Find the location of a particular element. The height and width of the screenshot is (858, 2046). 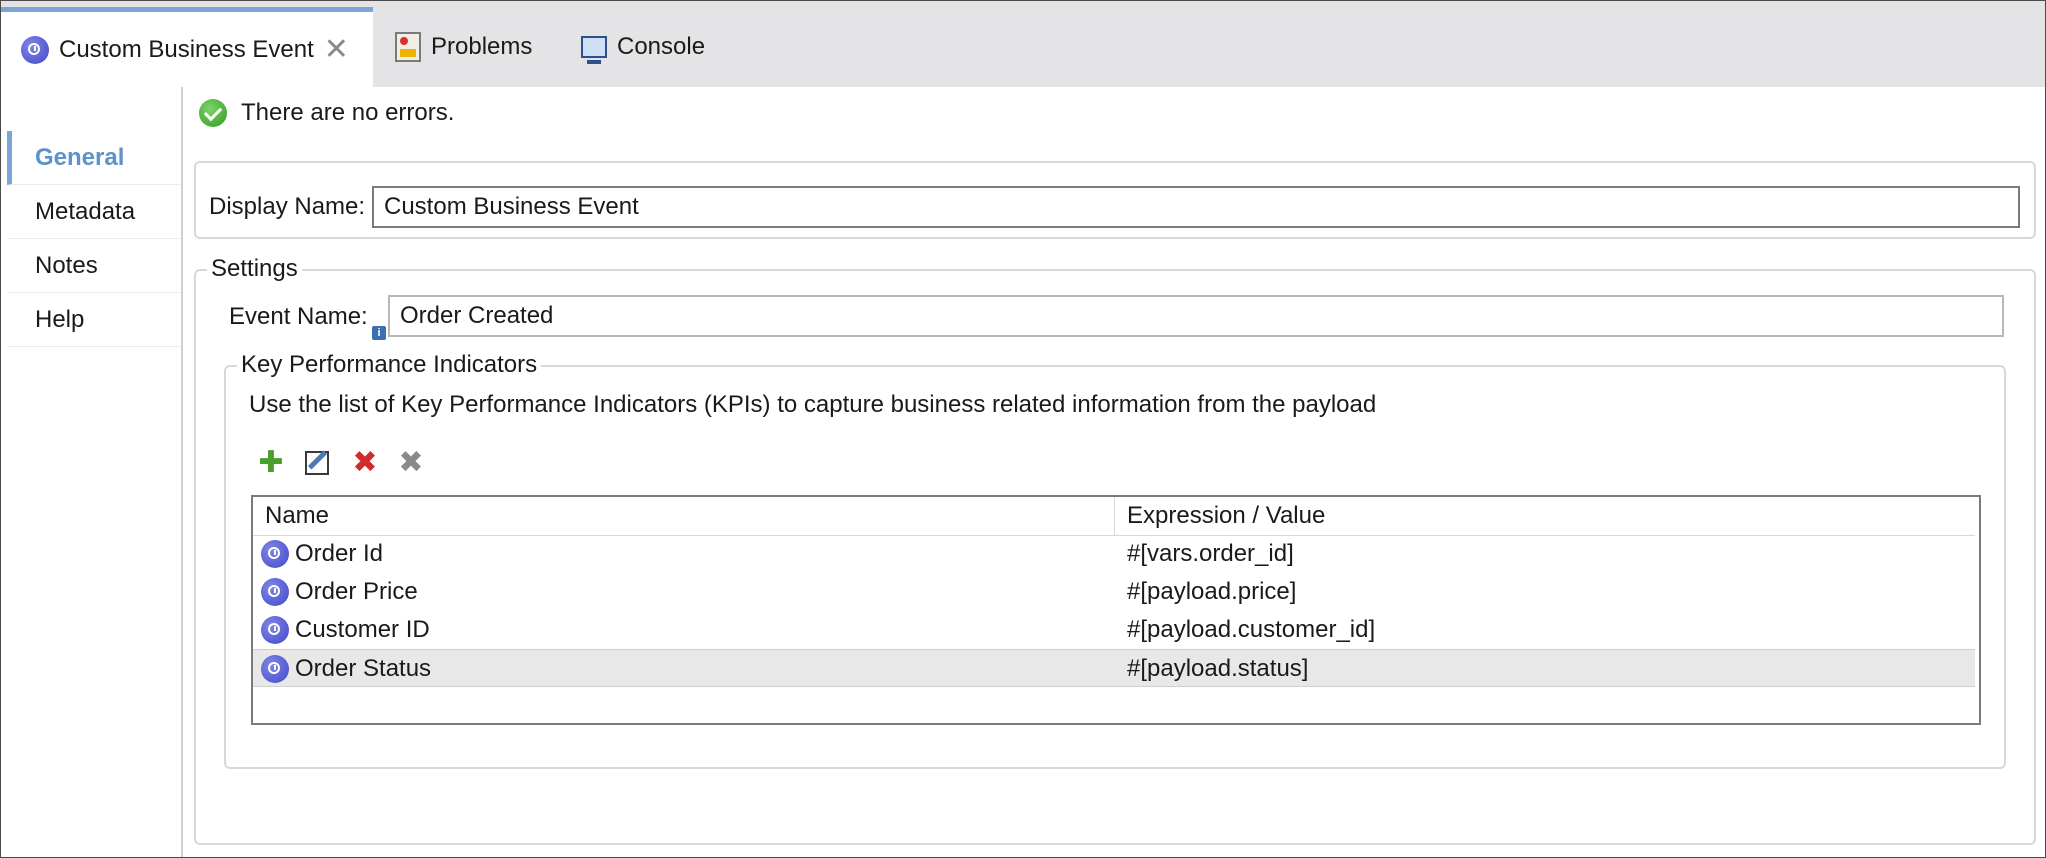

validation-status: There are no errors. is located at coordinates (326, 113).